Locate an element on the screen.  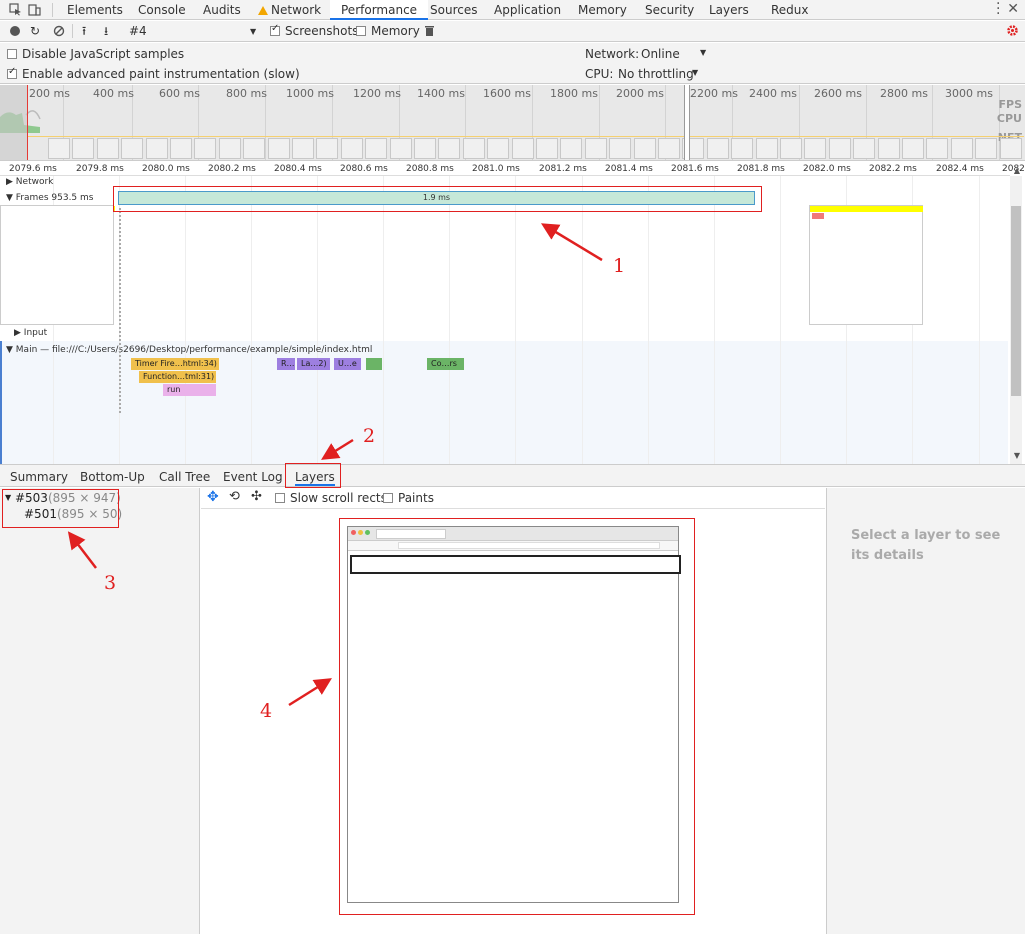
annotation-number: 1 is located at coordinates (619, 266).